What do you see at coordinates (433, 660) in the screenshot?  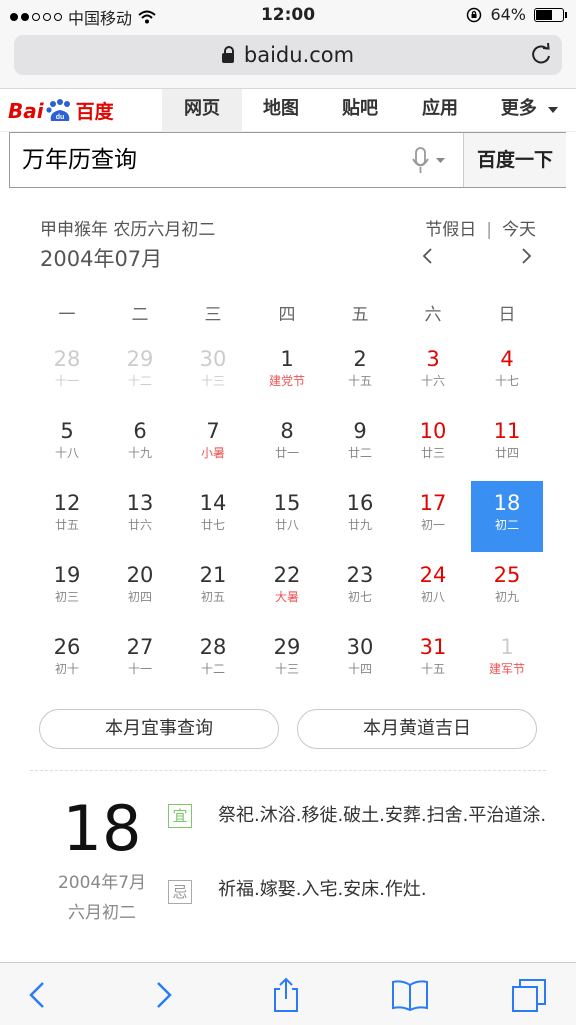 I see `calendar-day: 31 十五` at bounding box center [433, 660].